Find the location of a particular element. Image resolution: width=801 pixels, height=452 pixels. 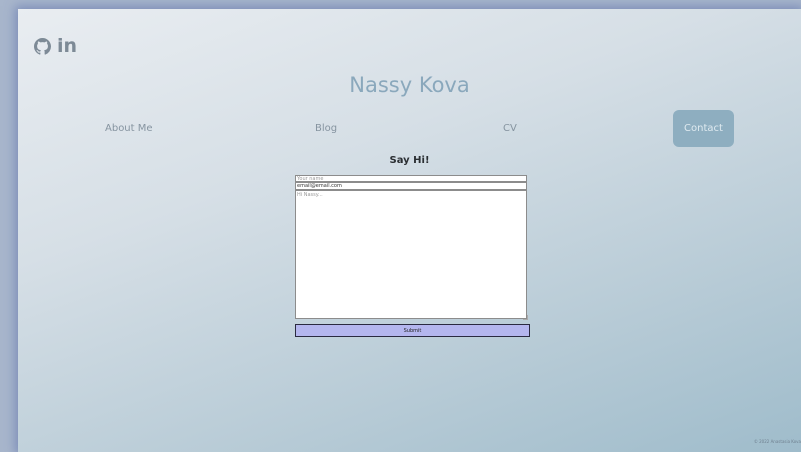

submit-button: Submit is located at coordinates (412, 330).